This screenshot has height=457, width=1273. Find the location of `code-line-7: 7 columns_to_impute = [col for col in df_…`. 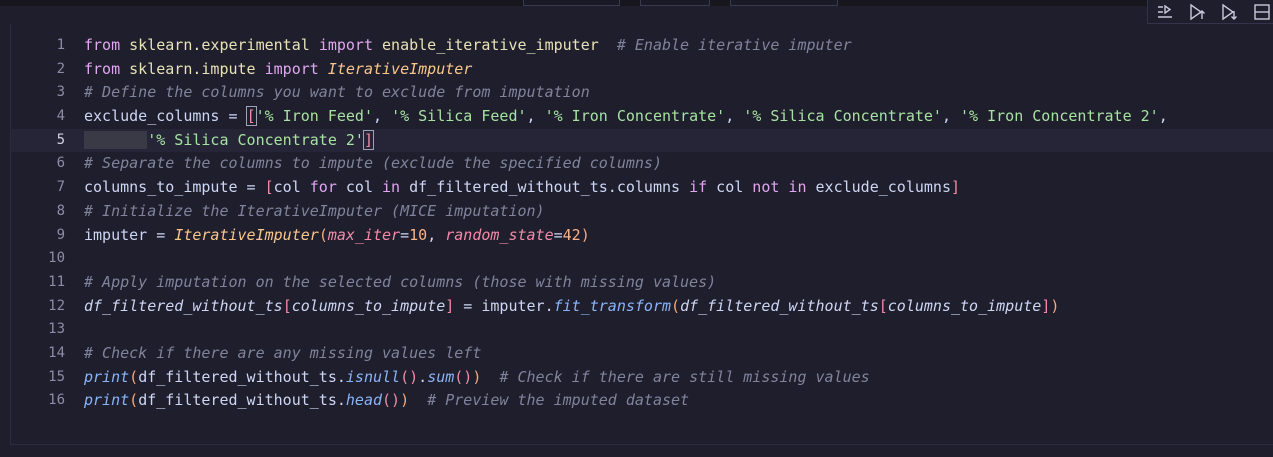

code-line-7: 7 columns_to_impute = [col for col in df_… is located at coordinates (642, 188).